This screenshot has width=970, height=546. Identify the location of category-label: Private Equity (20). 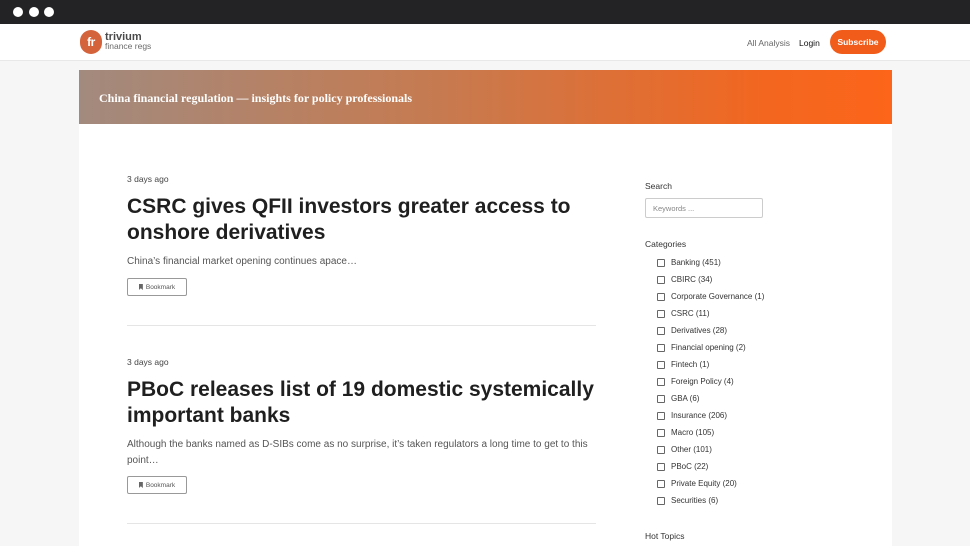
(704, 483).